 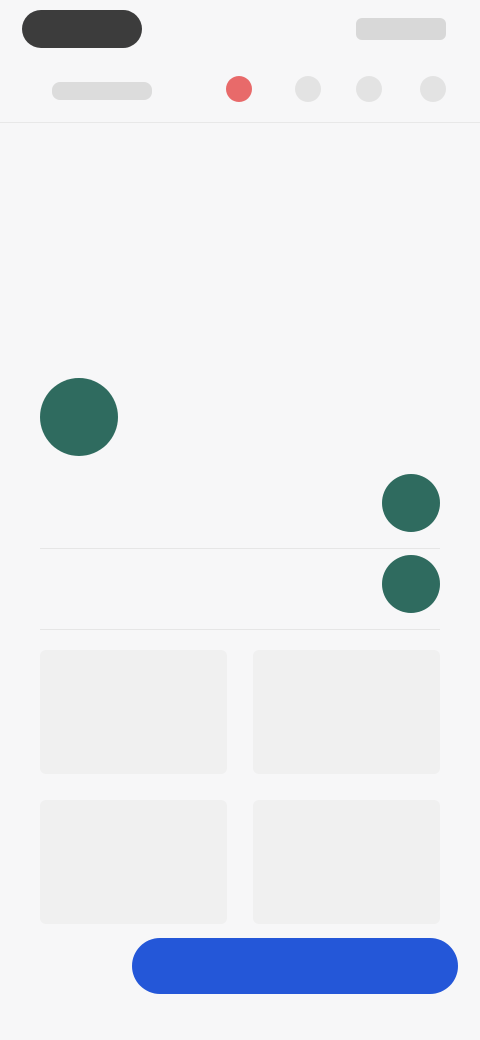 What do you see at coordinates (82, 29) in the screenshot?
I see `logo` at bounding box center [82, 29].